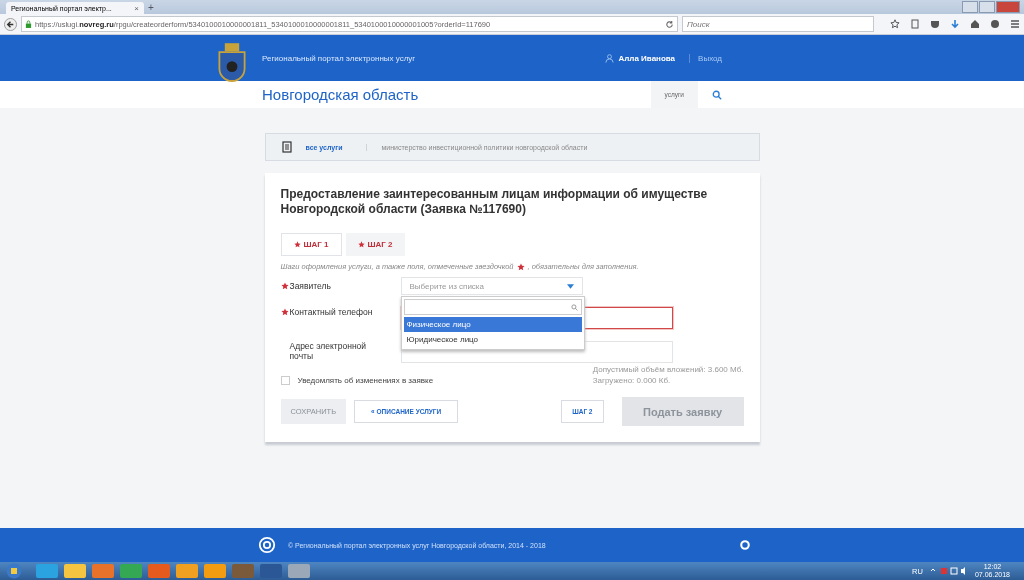 The width and height of the screenshot is (1024, 580). What do you see at coordinates (14, 571) in the screenshot?
I see `start-button-icon` at bounding box center [14, 571].